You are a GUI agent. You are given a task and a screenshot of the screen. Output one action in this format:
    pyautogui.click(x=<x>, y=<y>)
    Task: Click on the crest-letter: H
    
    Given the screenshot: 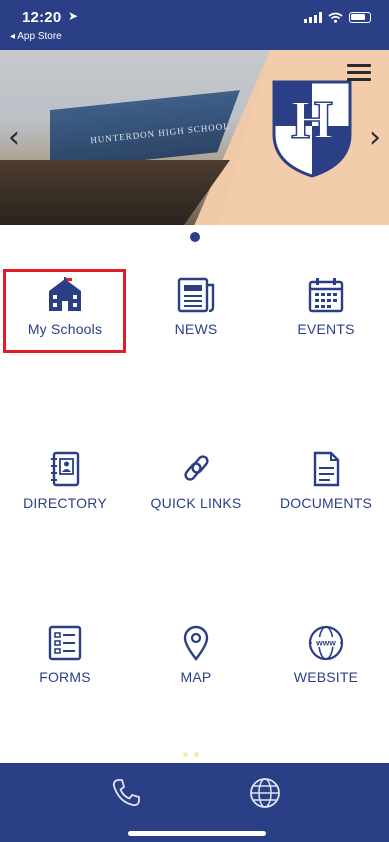 What is the action you would take?
    pyautogui.click(x=312, y=120)
    